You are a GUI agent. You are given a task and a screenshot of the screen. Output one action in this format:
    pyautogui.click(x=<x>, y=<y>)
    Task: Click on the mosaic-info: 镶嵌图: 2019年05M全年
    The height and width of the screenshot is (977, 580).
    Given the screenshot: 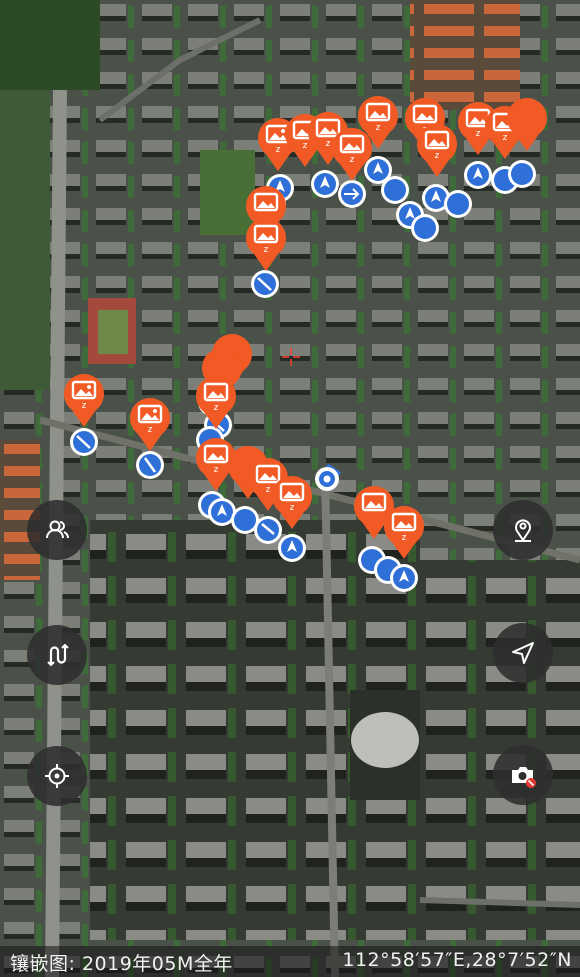 What is the action you would take?
    pyautogui.click(x=121, y=962)
    